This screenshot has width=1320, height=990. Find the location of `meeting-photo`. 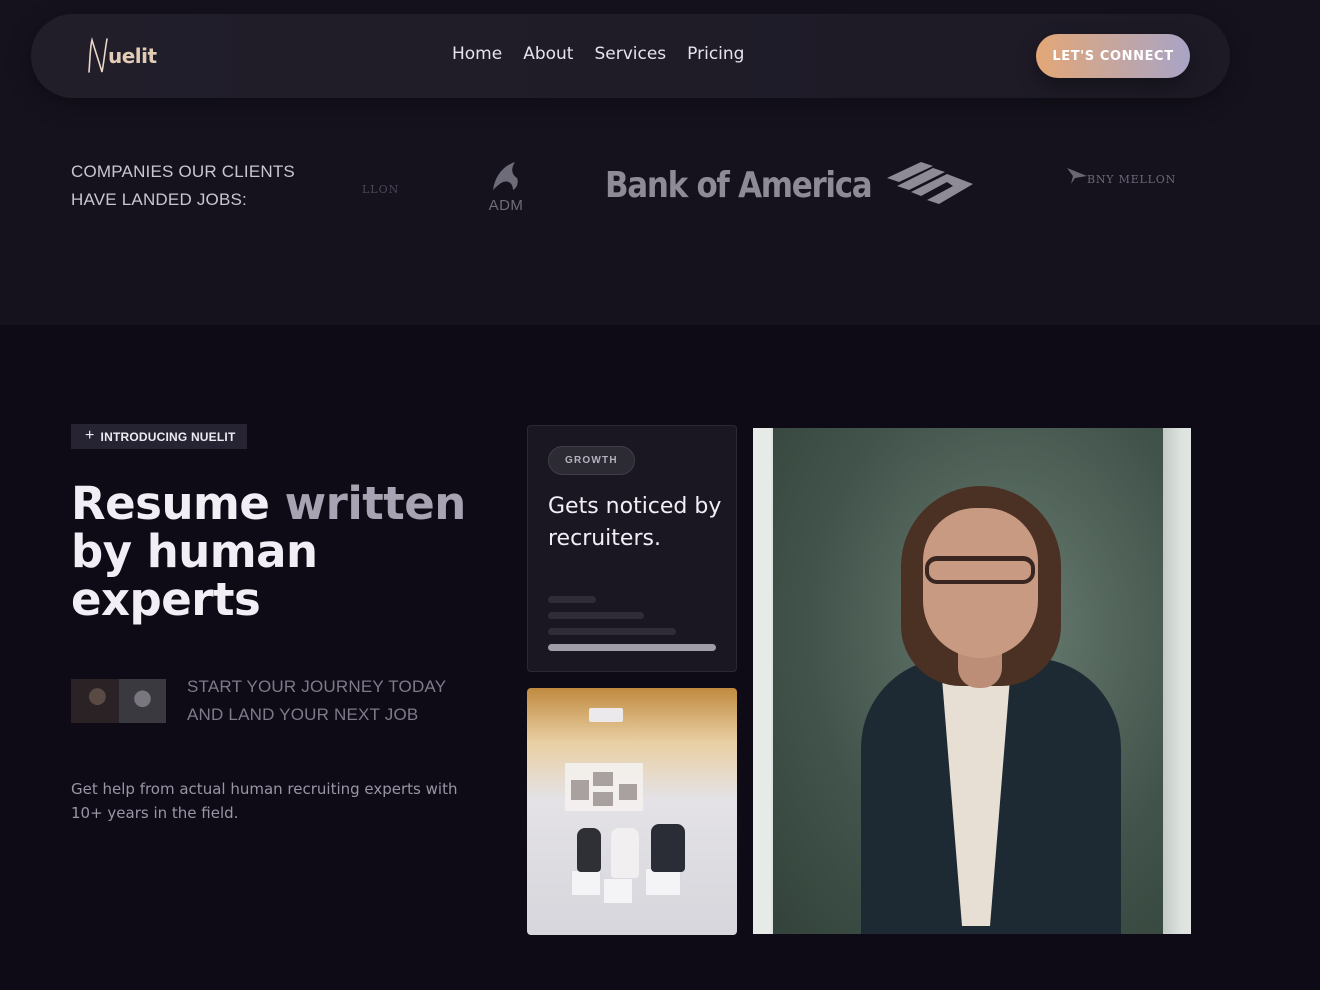

meeting-photo is located at coordinates (632, 811).